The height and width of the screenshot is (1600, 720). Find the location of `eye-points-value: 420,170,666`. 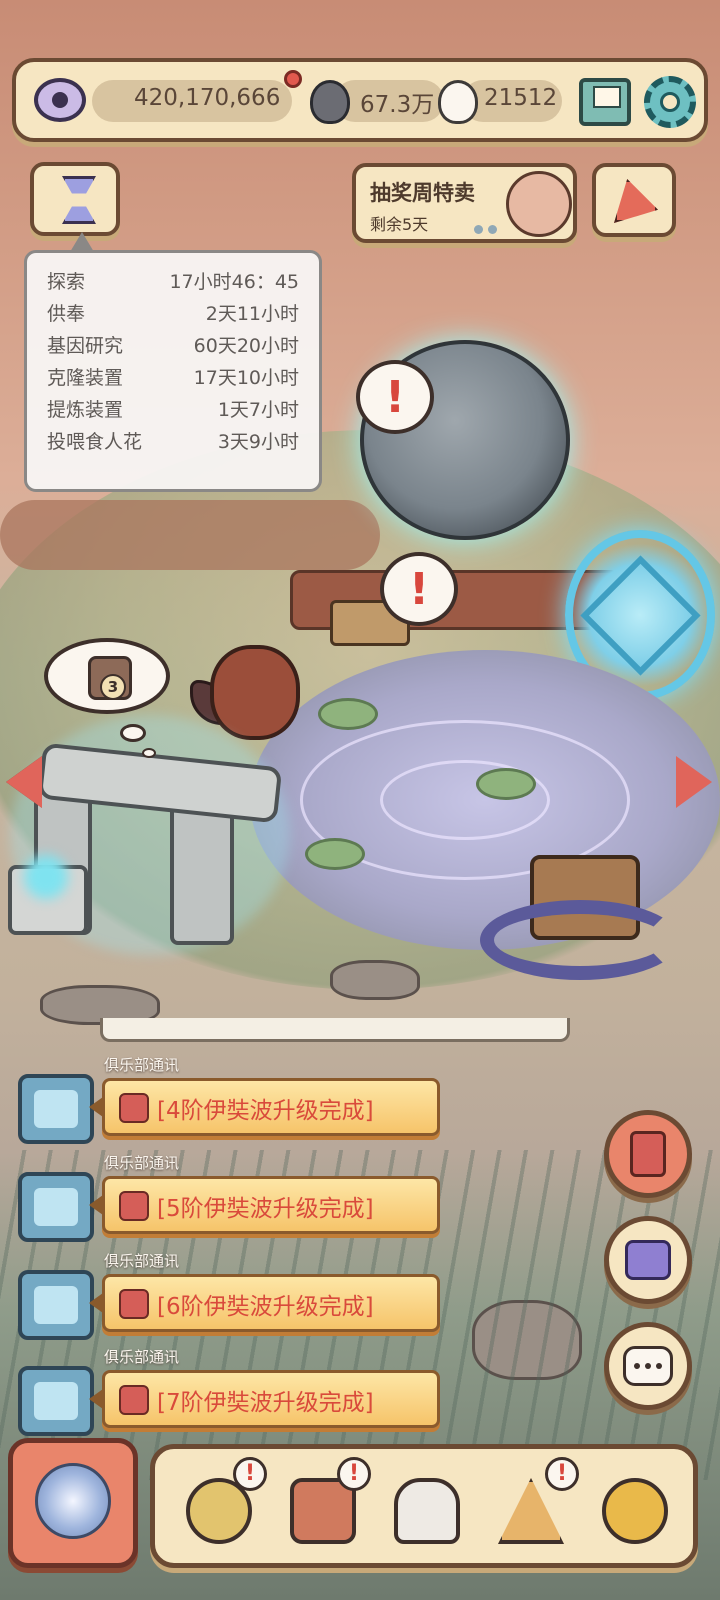

eye-points-value: 420,170,666 is located at coordinates (207, 98).